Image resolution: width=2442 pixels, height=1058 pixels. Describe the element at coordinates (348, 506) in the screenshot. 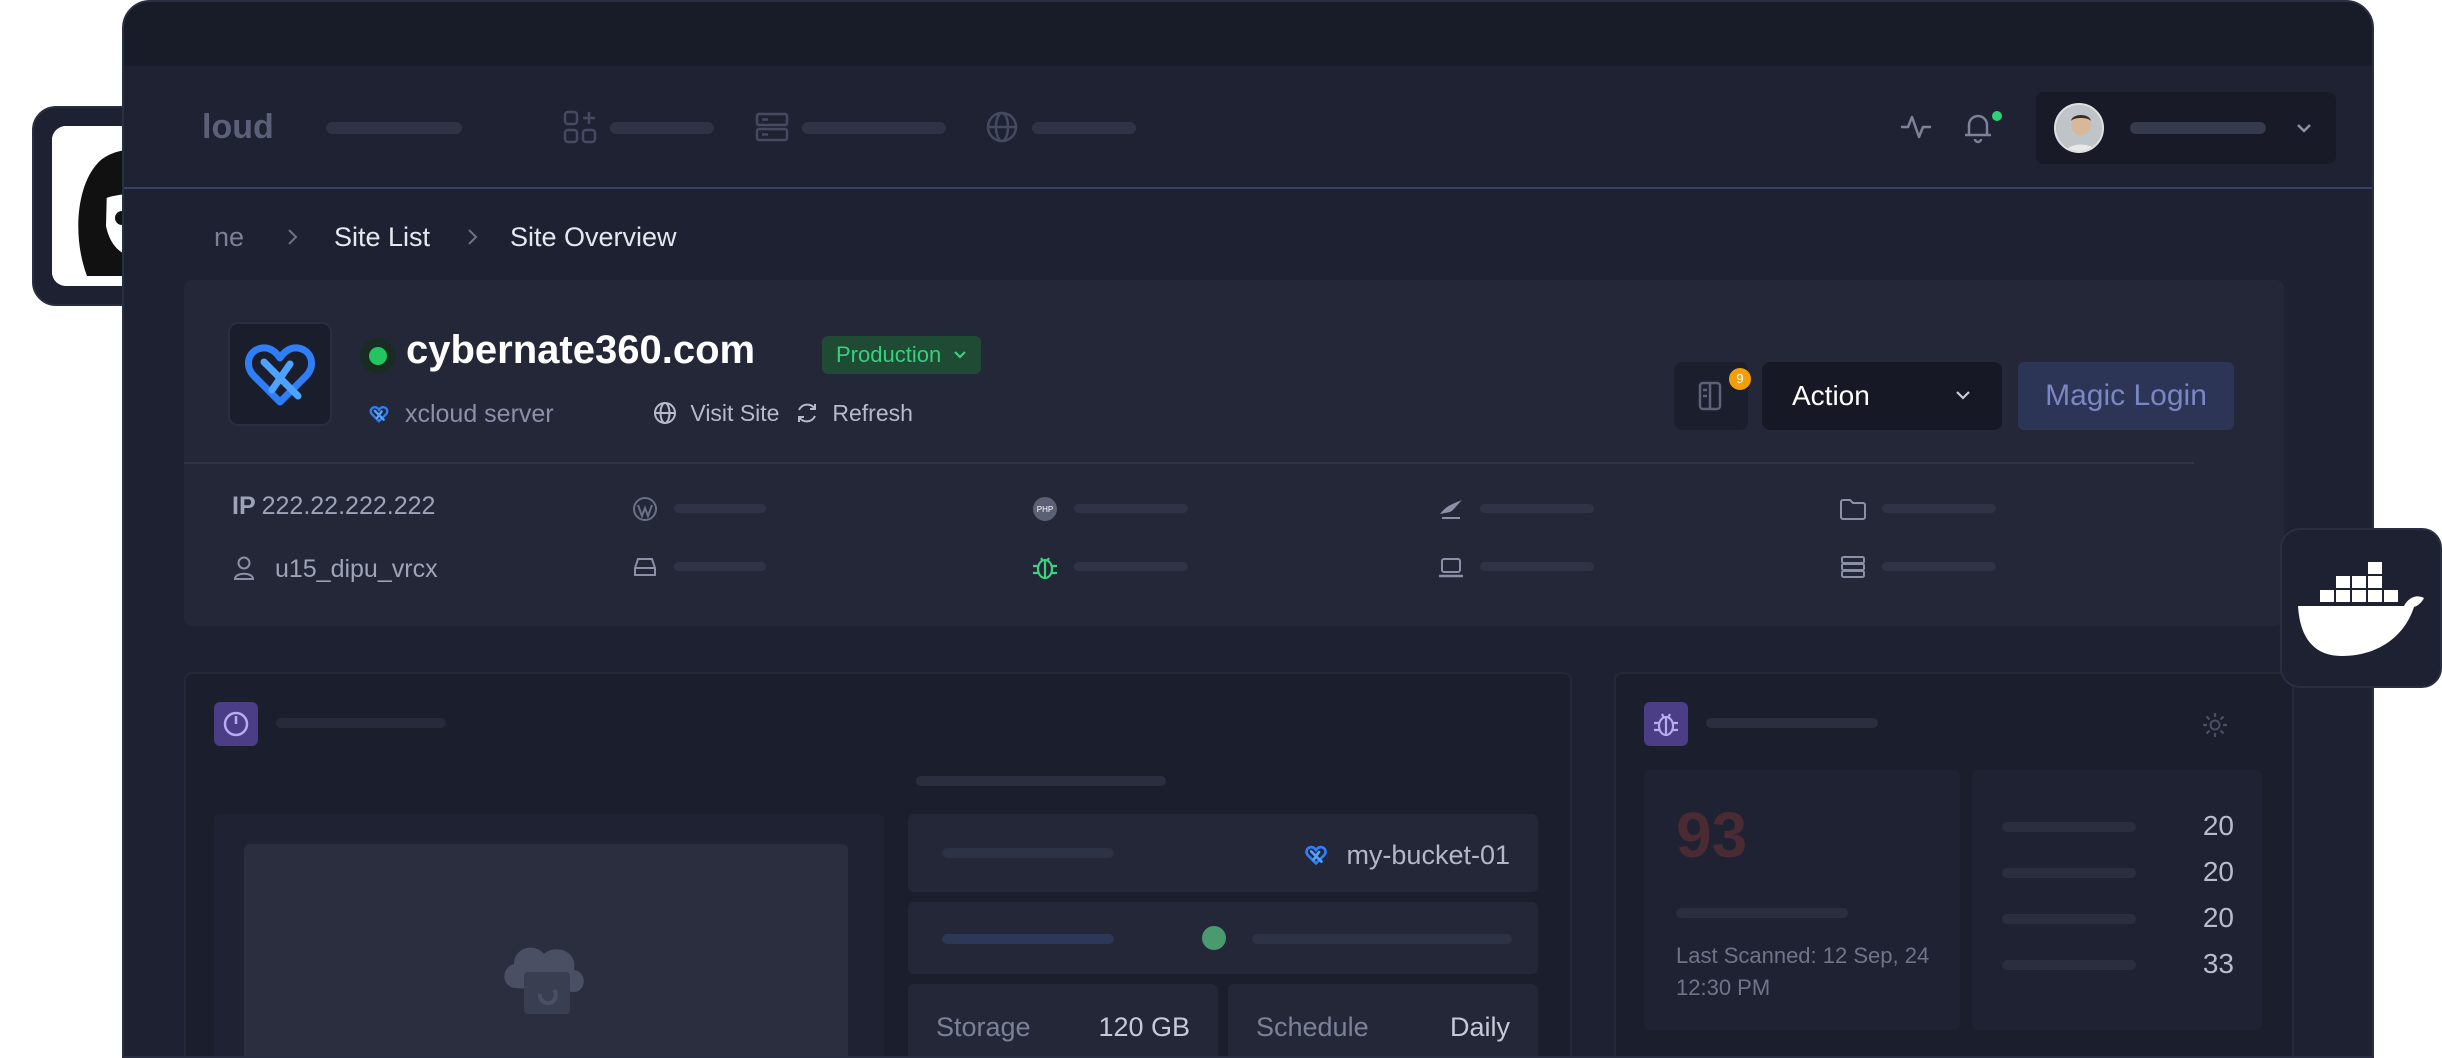

I see `ip-value: 222.22.222.222` at that location.